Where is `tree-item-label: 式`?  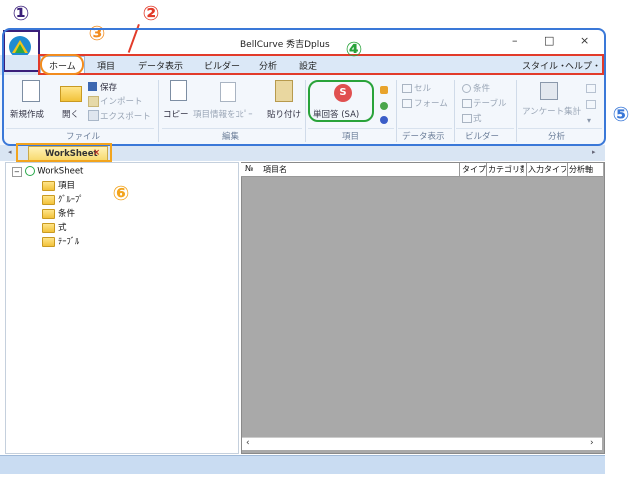 tree-item-label: 式 is located at coordinates (62, 228).